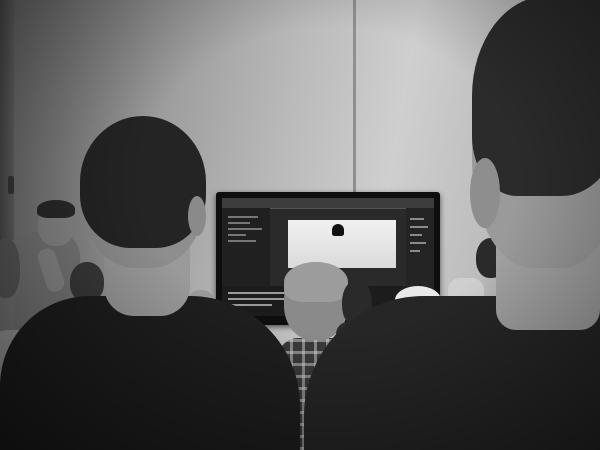 The width and height of the screenshot is (600, 450). Describe the element at coordinates (338, 230) in the screenshot. I see `animated-figure` at that location.